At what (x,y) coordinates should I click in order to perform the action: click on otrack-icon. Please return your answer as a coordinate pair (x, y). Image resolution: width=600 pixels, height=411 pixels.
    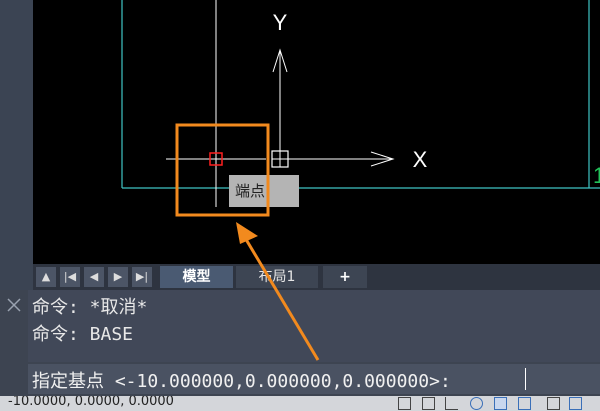
    Looking at the image, I should click on (524, 403).